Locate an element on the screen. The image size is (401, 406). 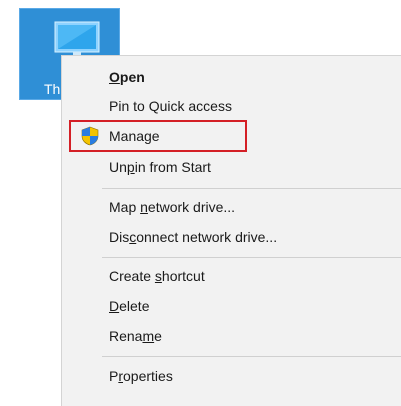
menu-item-label: Rename is located at coordinates (135, 336).